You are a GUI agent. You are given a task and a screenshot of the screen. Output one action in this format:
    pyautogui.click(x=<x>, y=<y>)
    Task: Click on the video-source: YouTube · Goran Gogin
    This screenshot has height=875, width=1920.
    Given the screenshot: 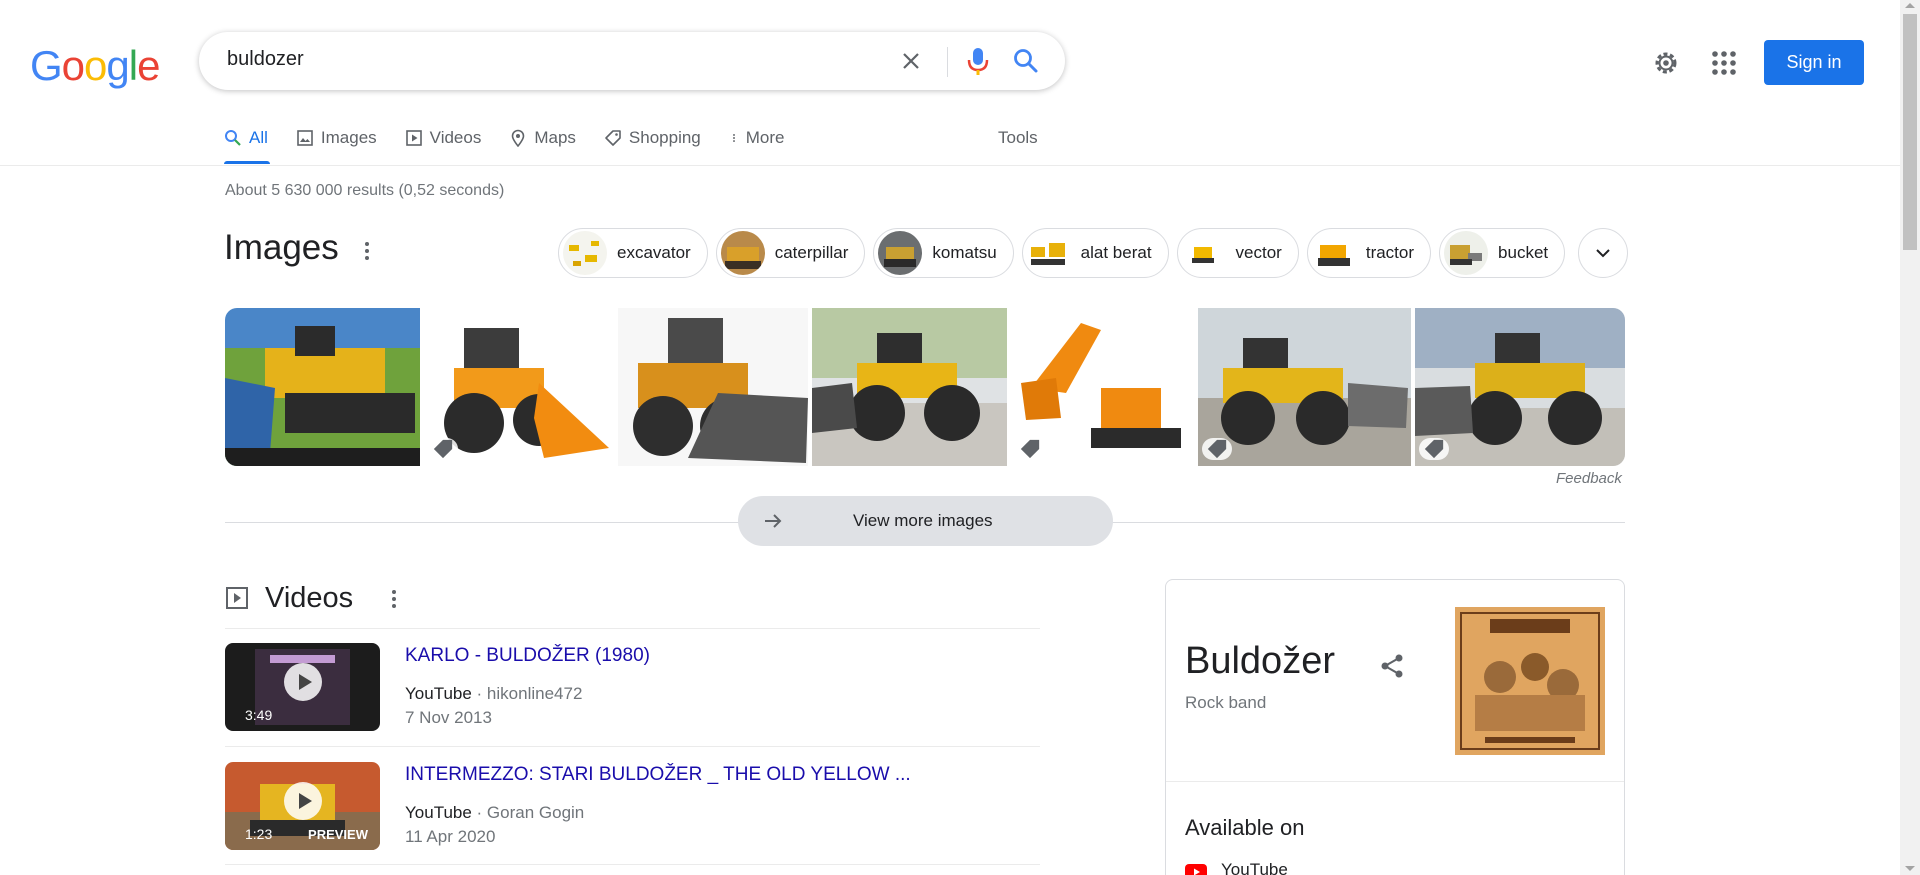 What is the action you would take?
    pyautogui.click(x=494, y=813)
    